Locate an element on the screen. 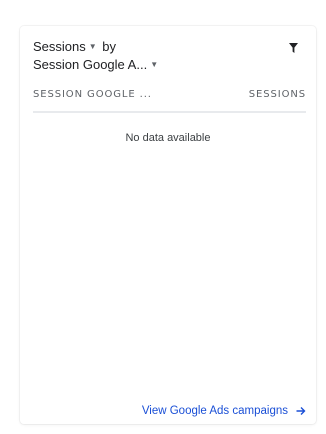 This screenshot has width=326, height=434. empty-state-message: No data available is located at coordinates (168, 138).